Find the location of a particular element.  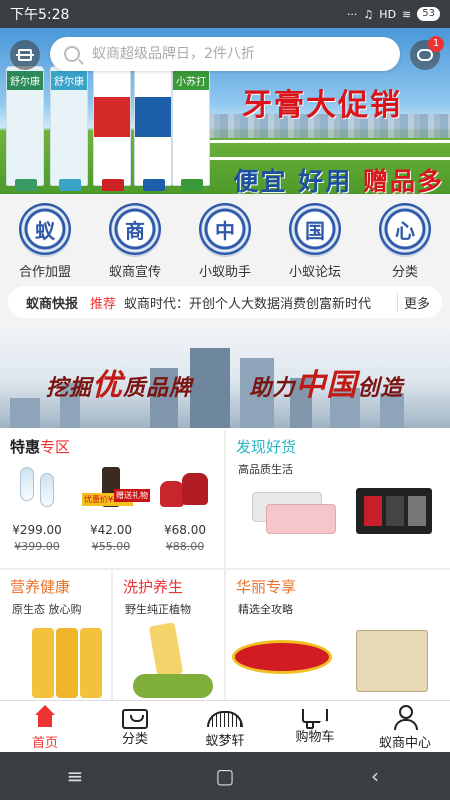

promo-subtitle-part: 好用 is located at coordinates (325, 180).